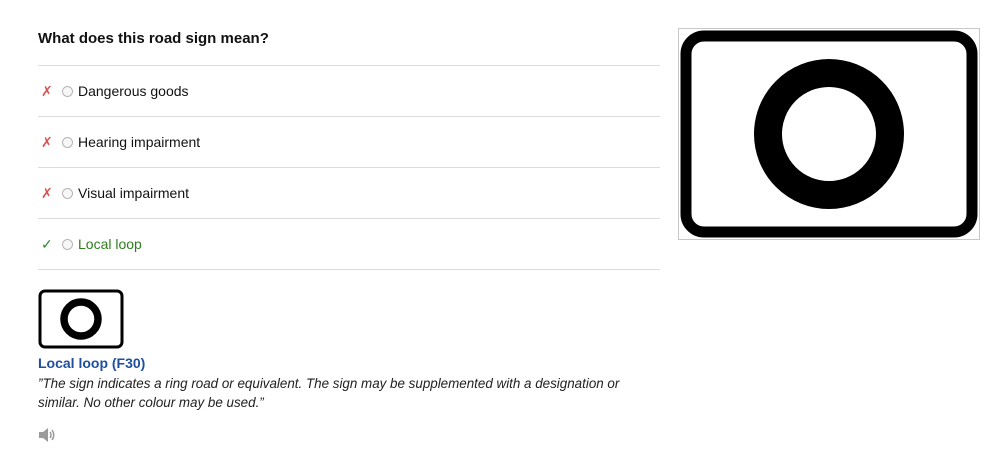  Describe the element at coordinates (349, 244) in the screenshot. I see `answer-option-local-loop: ✓ Local loop` at that location.